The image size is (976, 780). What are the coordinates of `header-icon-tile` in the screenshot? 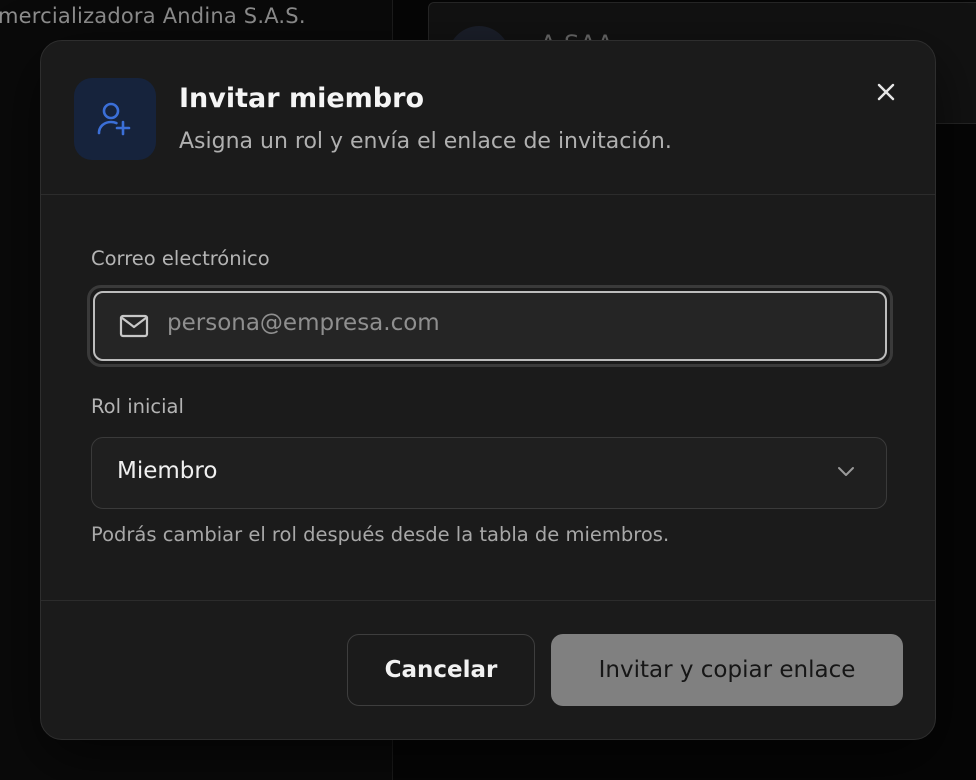 It's located at (115, 119).